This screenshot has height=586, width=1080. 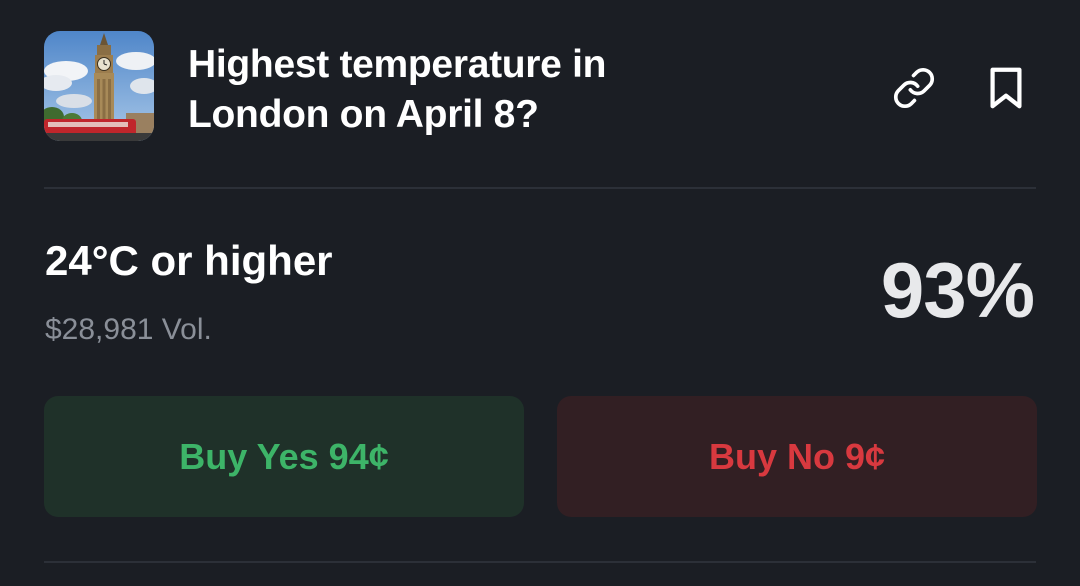 I want to click on market-thumbnail, so click(x=99, y=86).